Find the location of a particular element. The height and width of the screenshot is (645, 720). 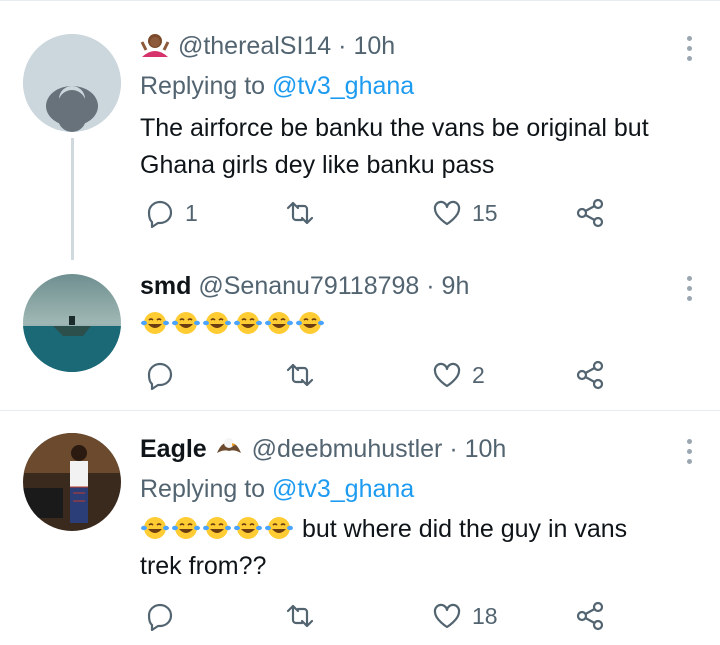

person-shrugging-emoji is located at coordinates (155, 45).